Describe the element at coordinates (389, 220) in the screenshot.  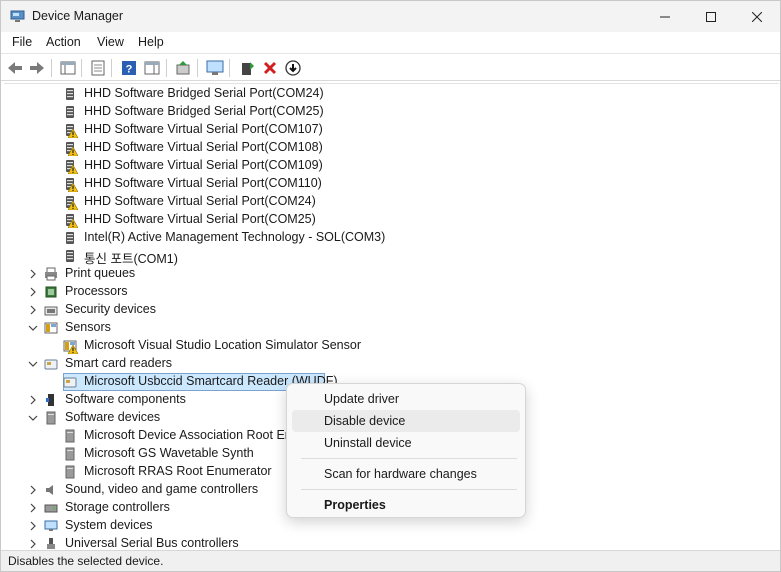
I see `tree-device: HHD Software Virtual Serial Port(COM25)` at that location.